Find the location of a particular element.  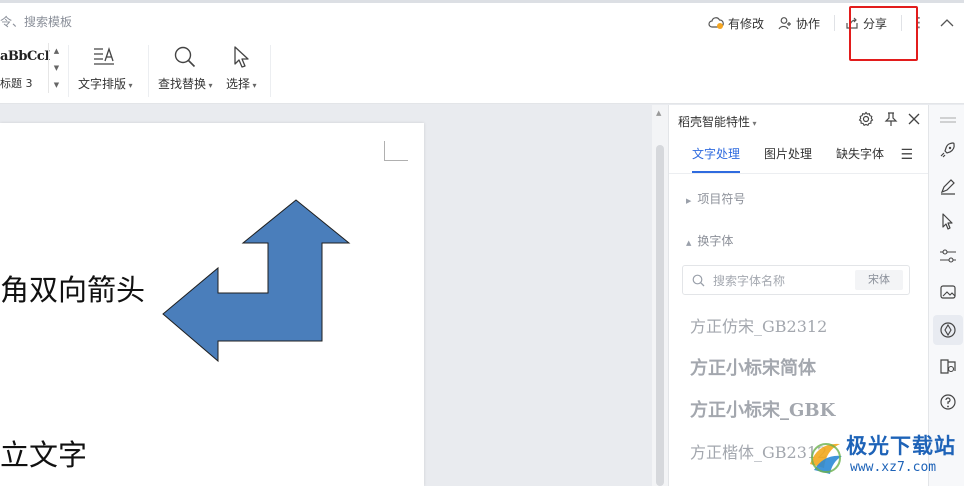

tab-image-processing: 图片处理 is located at coordinates (788, 158).